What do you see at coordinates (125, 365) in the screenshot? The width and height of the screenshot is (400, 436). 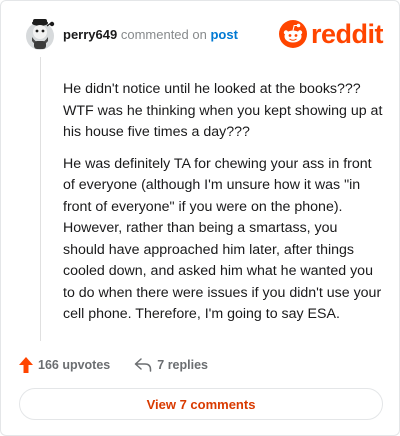 I see `comment-actions: 166 upvotes 7 replies` at bounding box center [125, 365].